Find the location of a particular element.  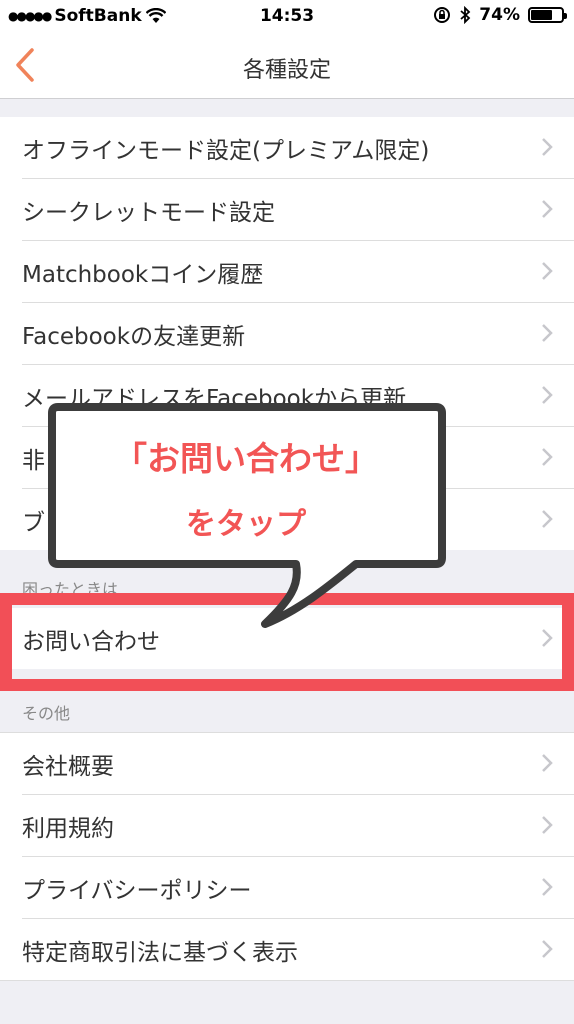

list-item-label: 非 is located at coordinates (33, 461).